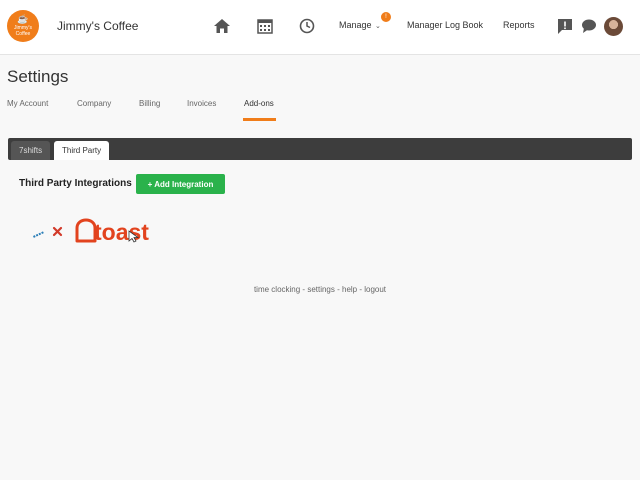 The height and width of the screenshot is (480, 640). I want to click on company-name: Jimmy's Coffee, so click(97, 26).